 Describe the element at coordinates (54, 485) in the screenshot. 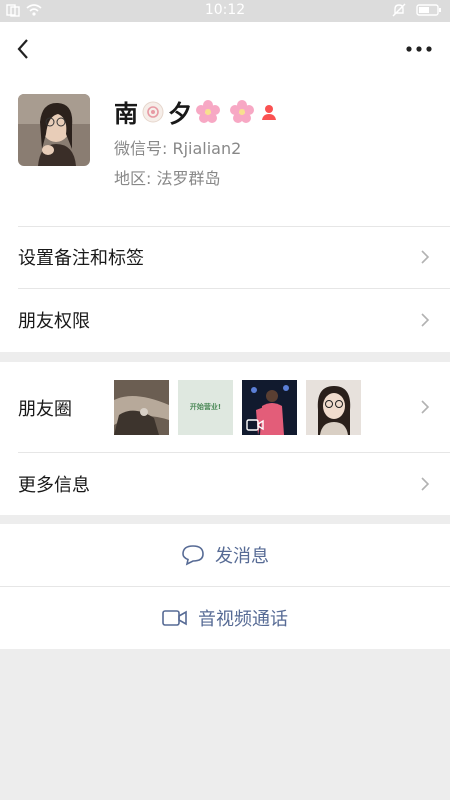

I see `row-more-info-label: 更多信息` at that location.